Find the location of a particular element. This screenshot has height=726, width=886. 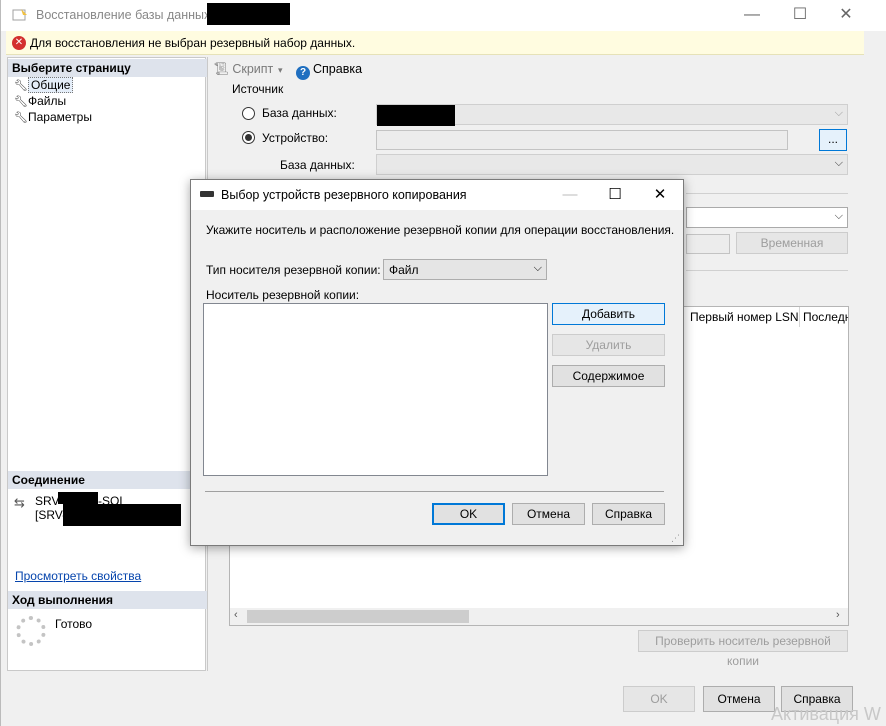

progress-header: Ход выполнения is located at coordinates (107, 600).